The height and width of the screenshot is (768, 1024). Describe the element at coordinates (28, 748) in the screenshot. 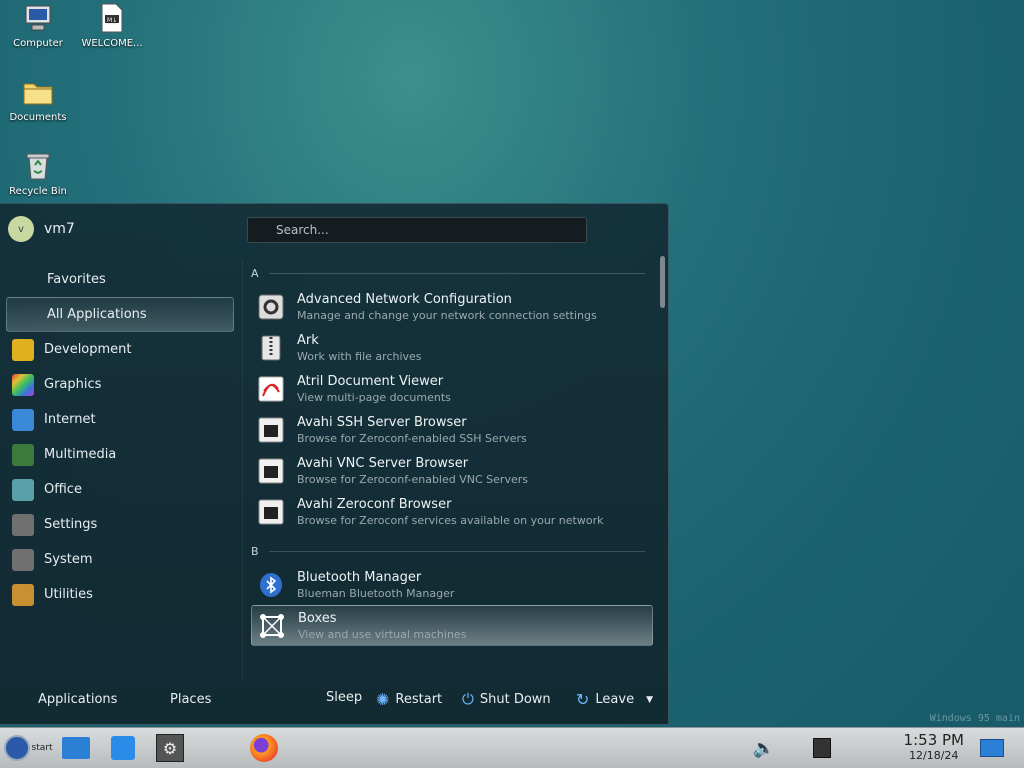

I see `start-button: start` at that location.